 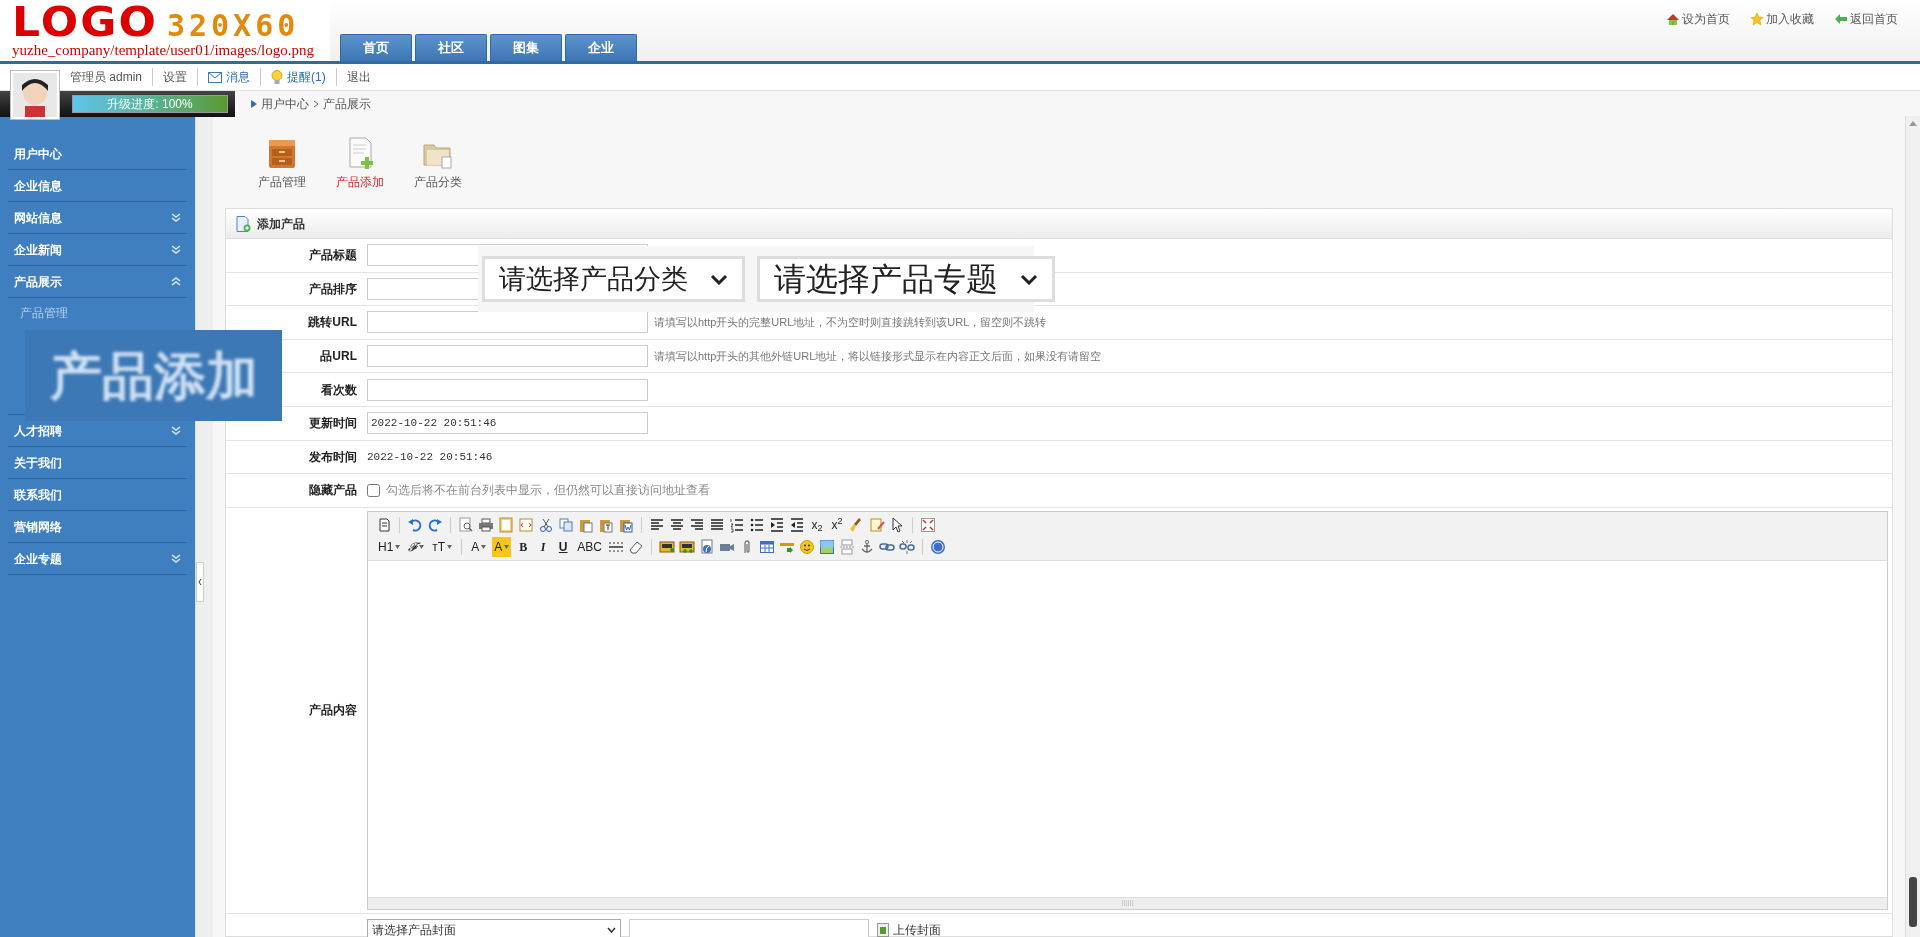 What do you see at coordinates (333, 289) in the screenshot?
I see `field-label: 产品排序` at bounding box center [333, 289].